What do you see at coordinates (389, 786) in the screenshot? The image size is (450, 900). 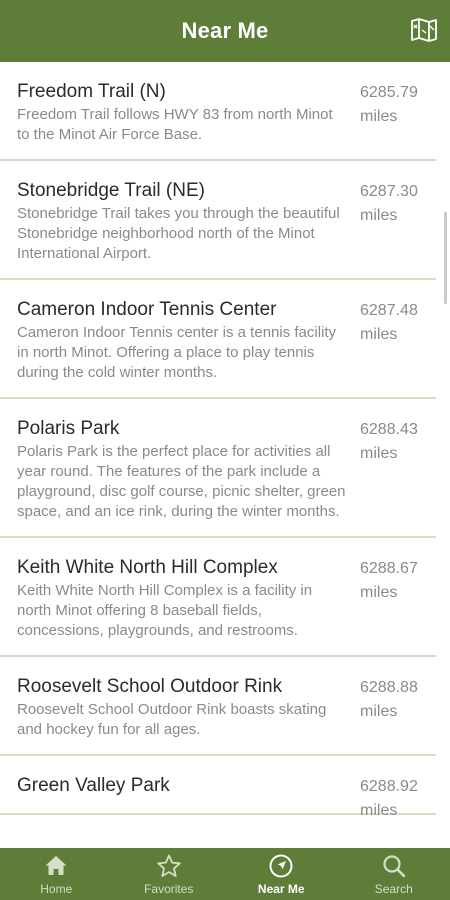 I see `distance-value: 6288.92` at bounding box center [389, 786].